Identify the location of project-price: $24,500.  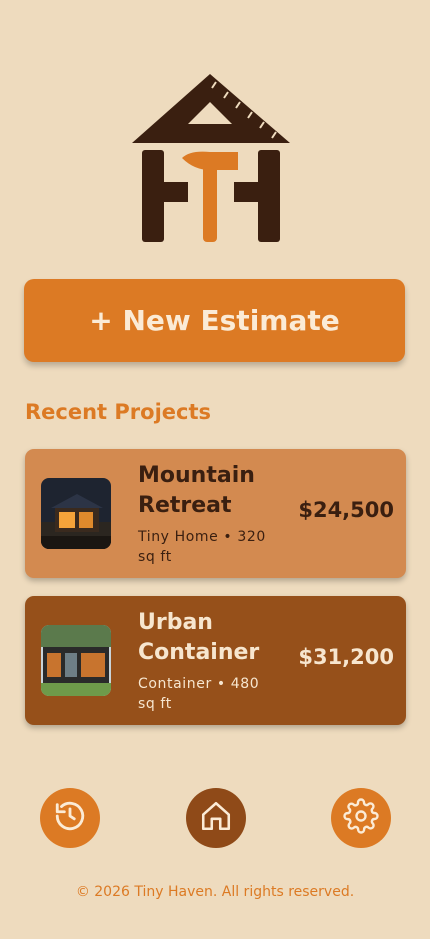
(346, 510).